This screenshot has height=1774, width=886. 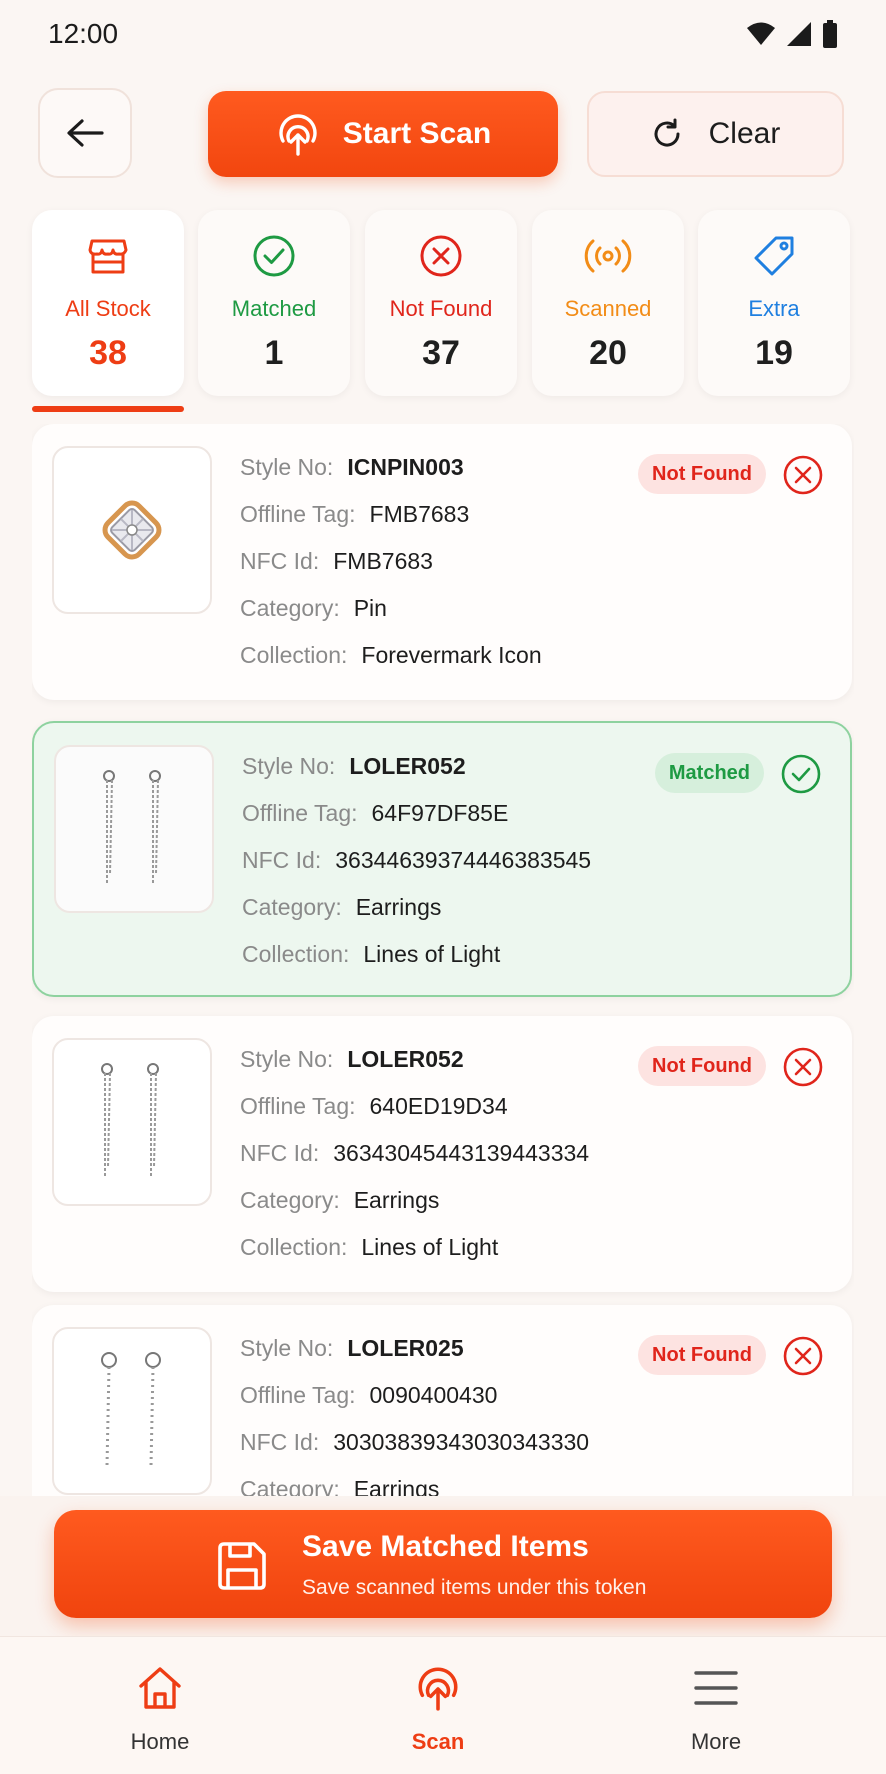 I want to click on stat-value: 1, so click(x=274, y=353).